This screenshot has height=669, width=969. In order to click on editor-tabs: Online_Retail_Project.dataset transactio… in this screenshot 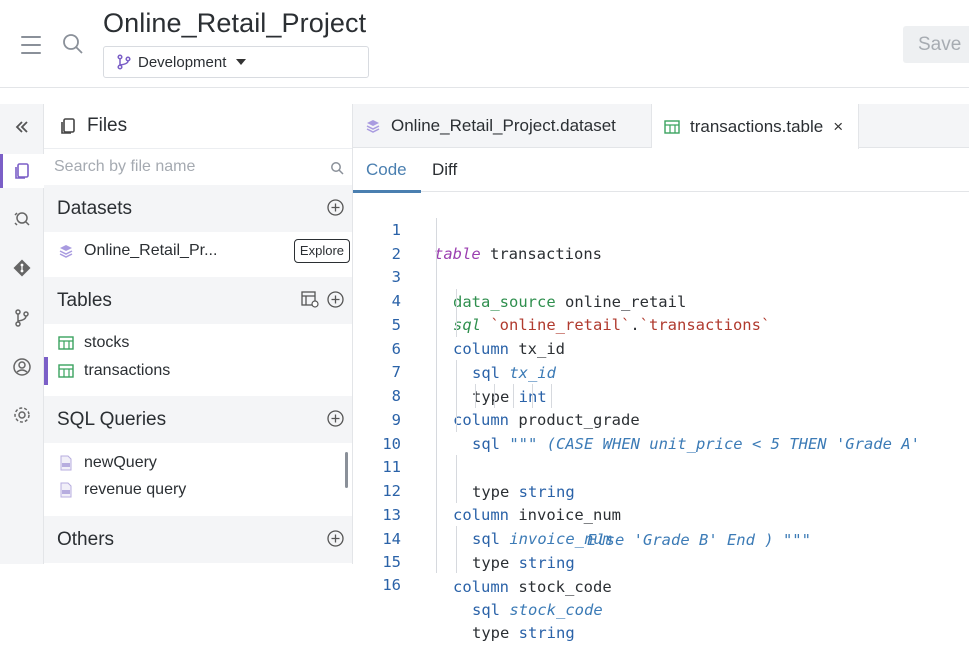, I will do `click(661, 126)`.